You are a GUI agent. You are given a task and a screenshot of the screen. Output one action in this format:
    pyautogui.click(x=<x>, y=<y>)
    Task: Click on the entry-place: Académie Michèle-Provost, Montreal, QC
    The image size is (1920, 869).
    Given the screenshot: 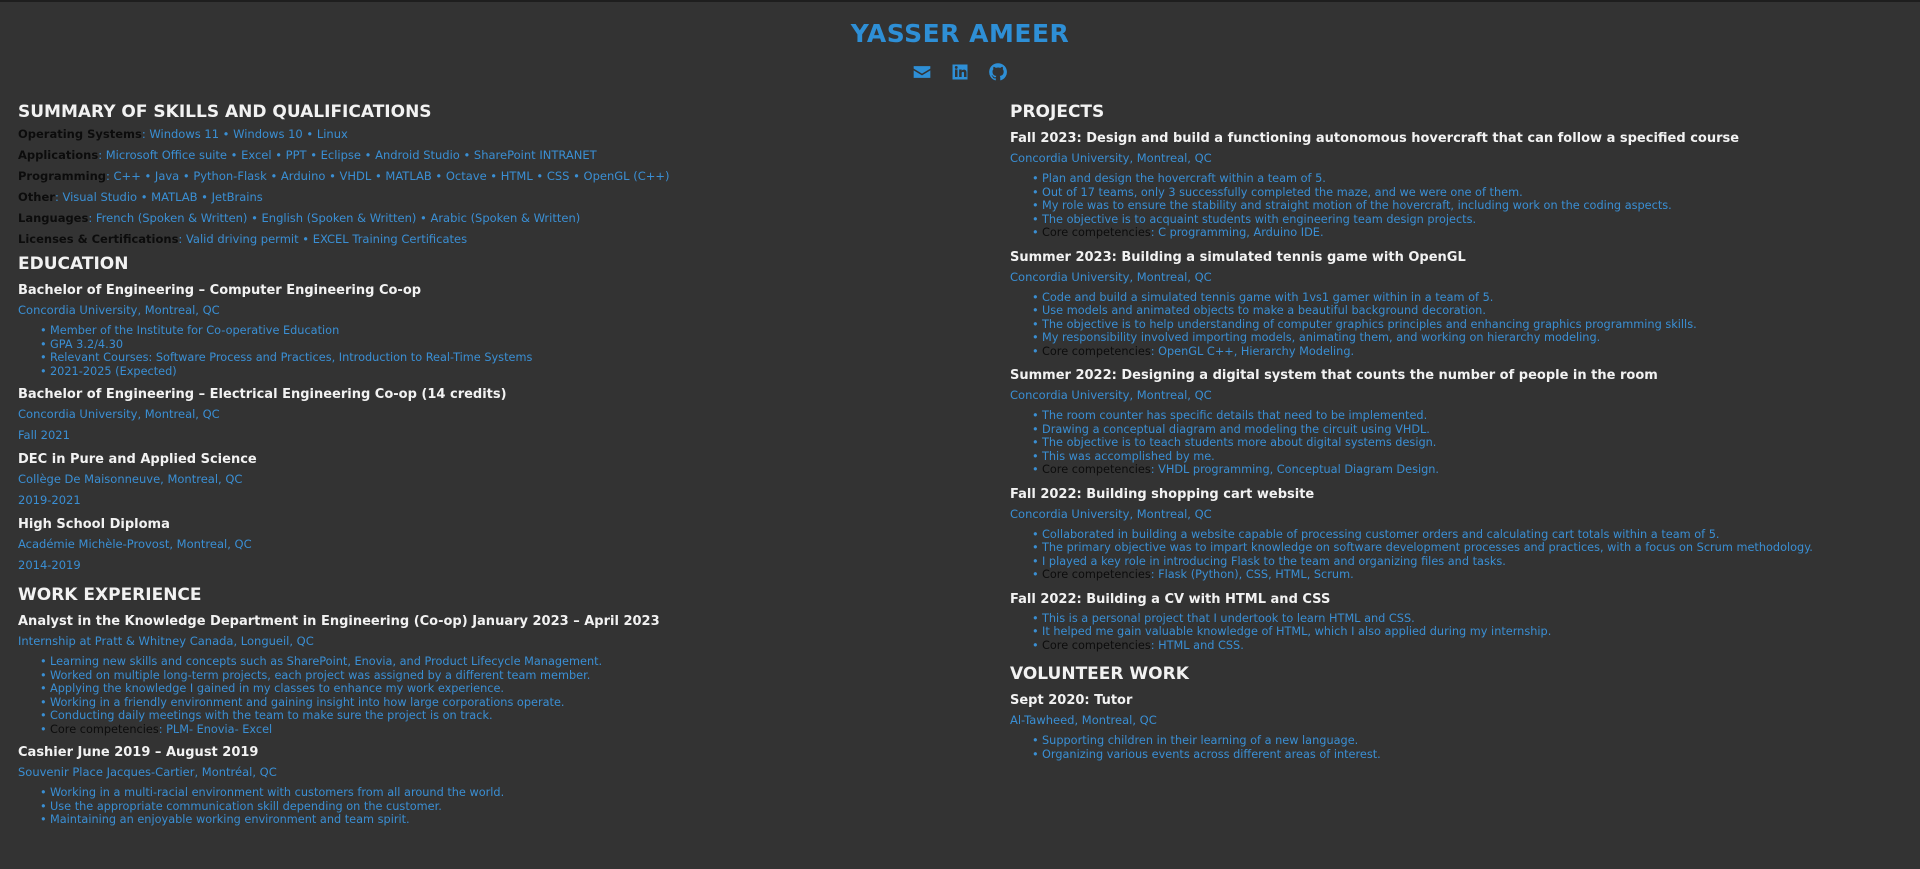 What is the action you would take?
    pyautogui.click(x=135, y=544)
    